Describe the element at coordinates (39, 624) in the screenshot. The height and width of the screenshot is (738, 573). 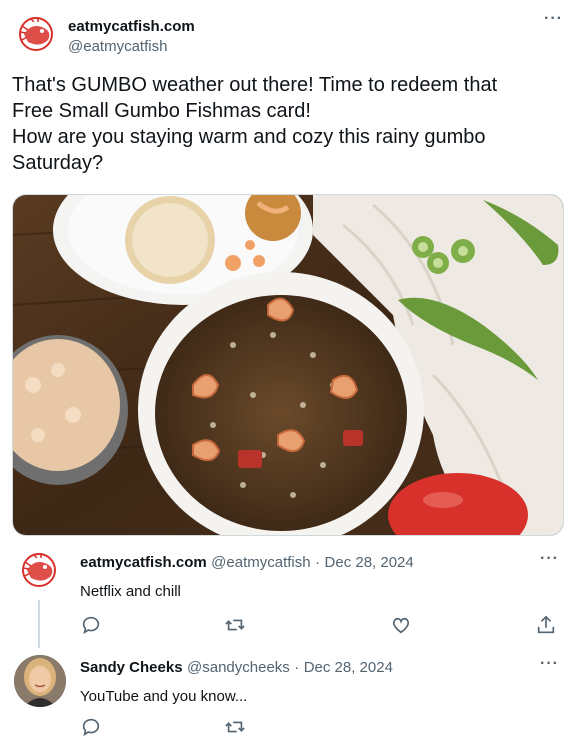
I see `thread-connector` at that location.